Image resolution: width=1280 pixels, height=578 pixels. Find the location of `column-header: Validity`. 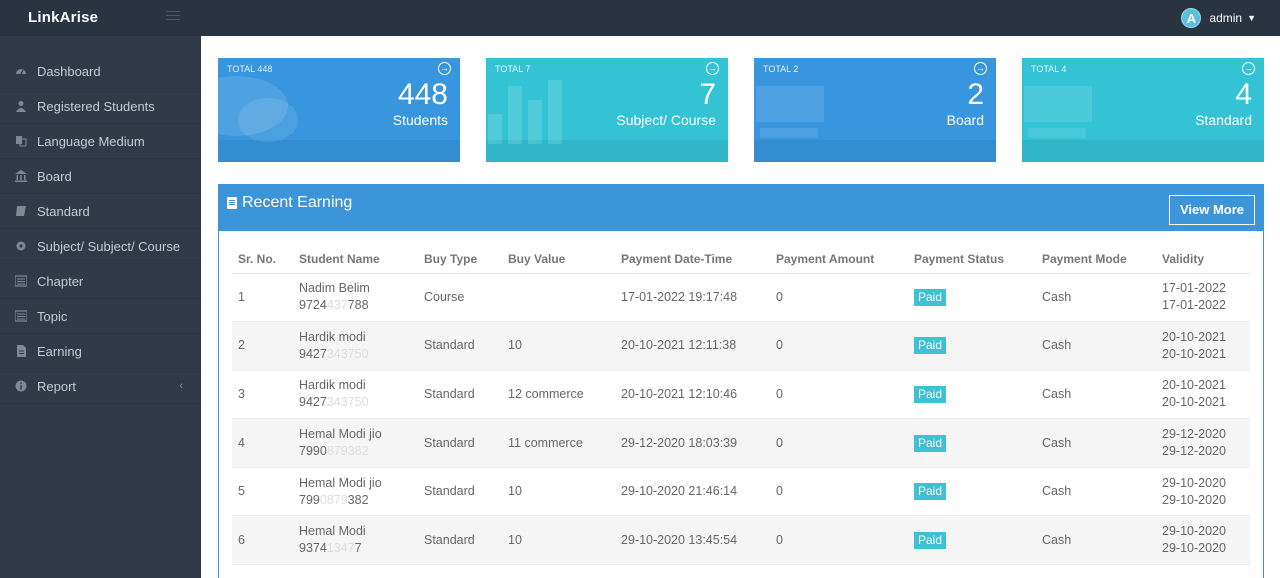

column-header: Validity is located at coordinates (1203, 259).